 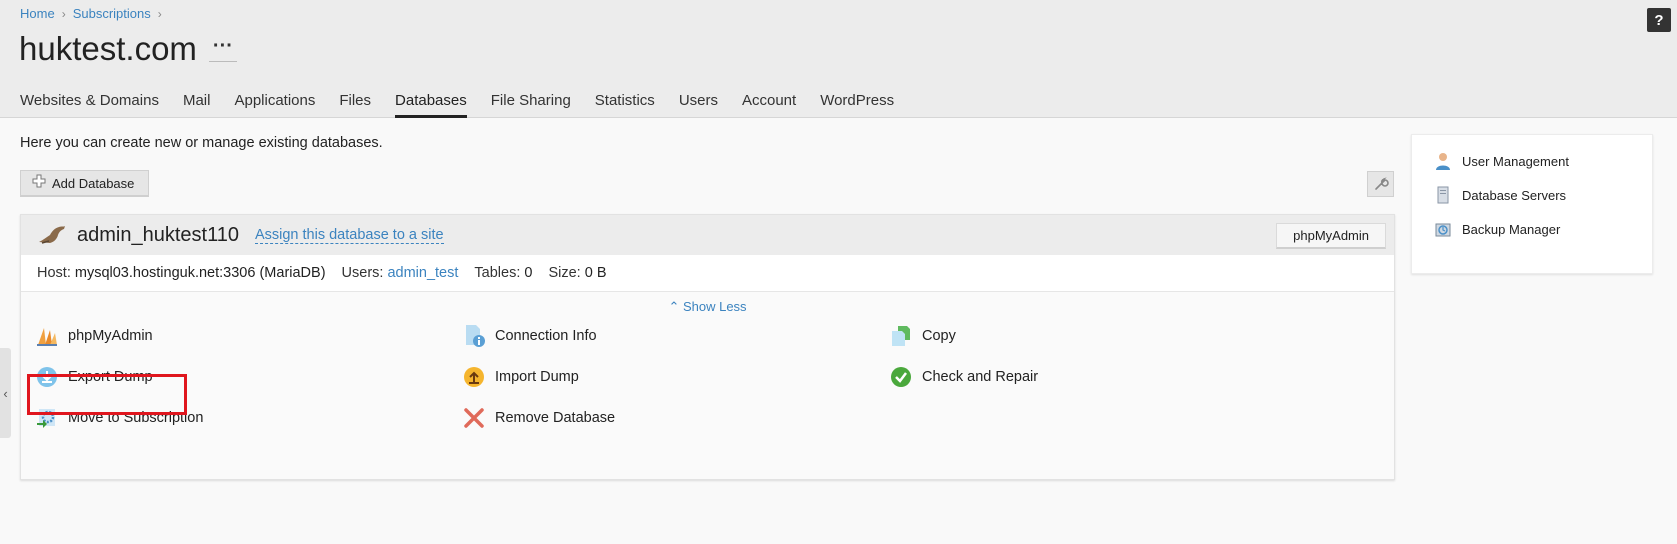 What do you see at coordinates (939, 336) in the screenshot?
I see `action-label: Copy` at bounding box center [939, 336].